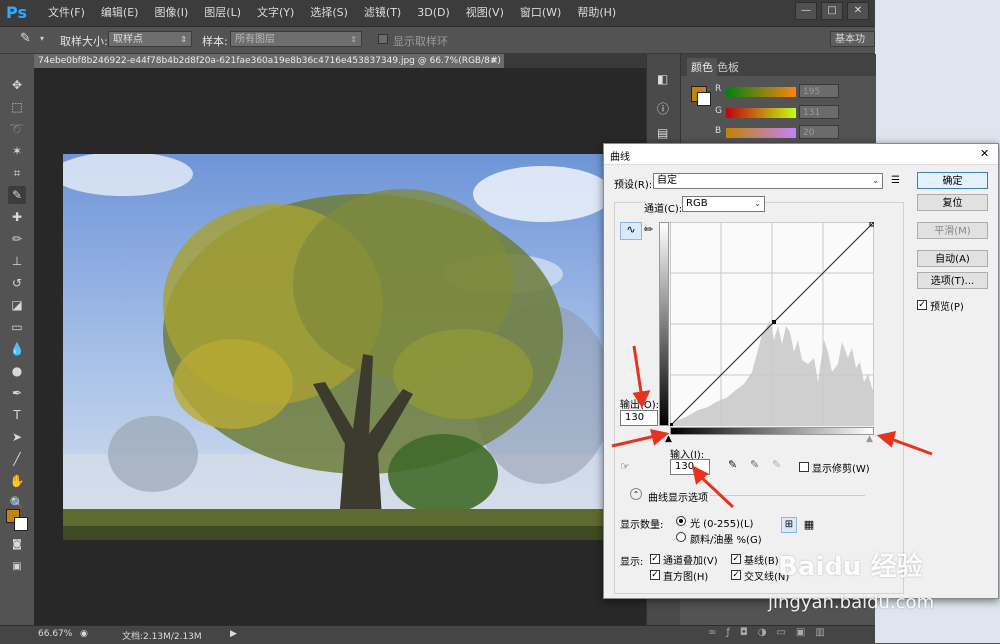  What do you see at coordinates (886, 439) in the screenshot?
I see `arrow-white-point-head` at bounding box center [886, 439].